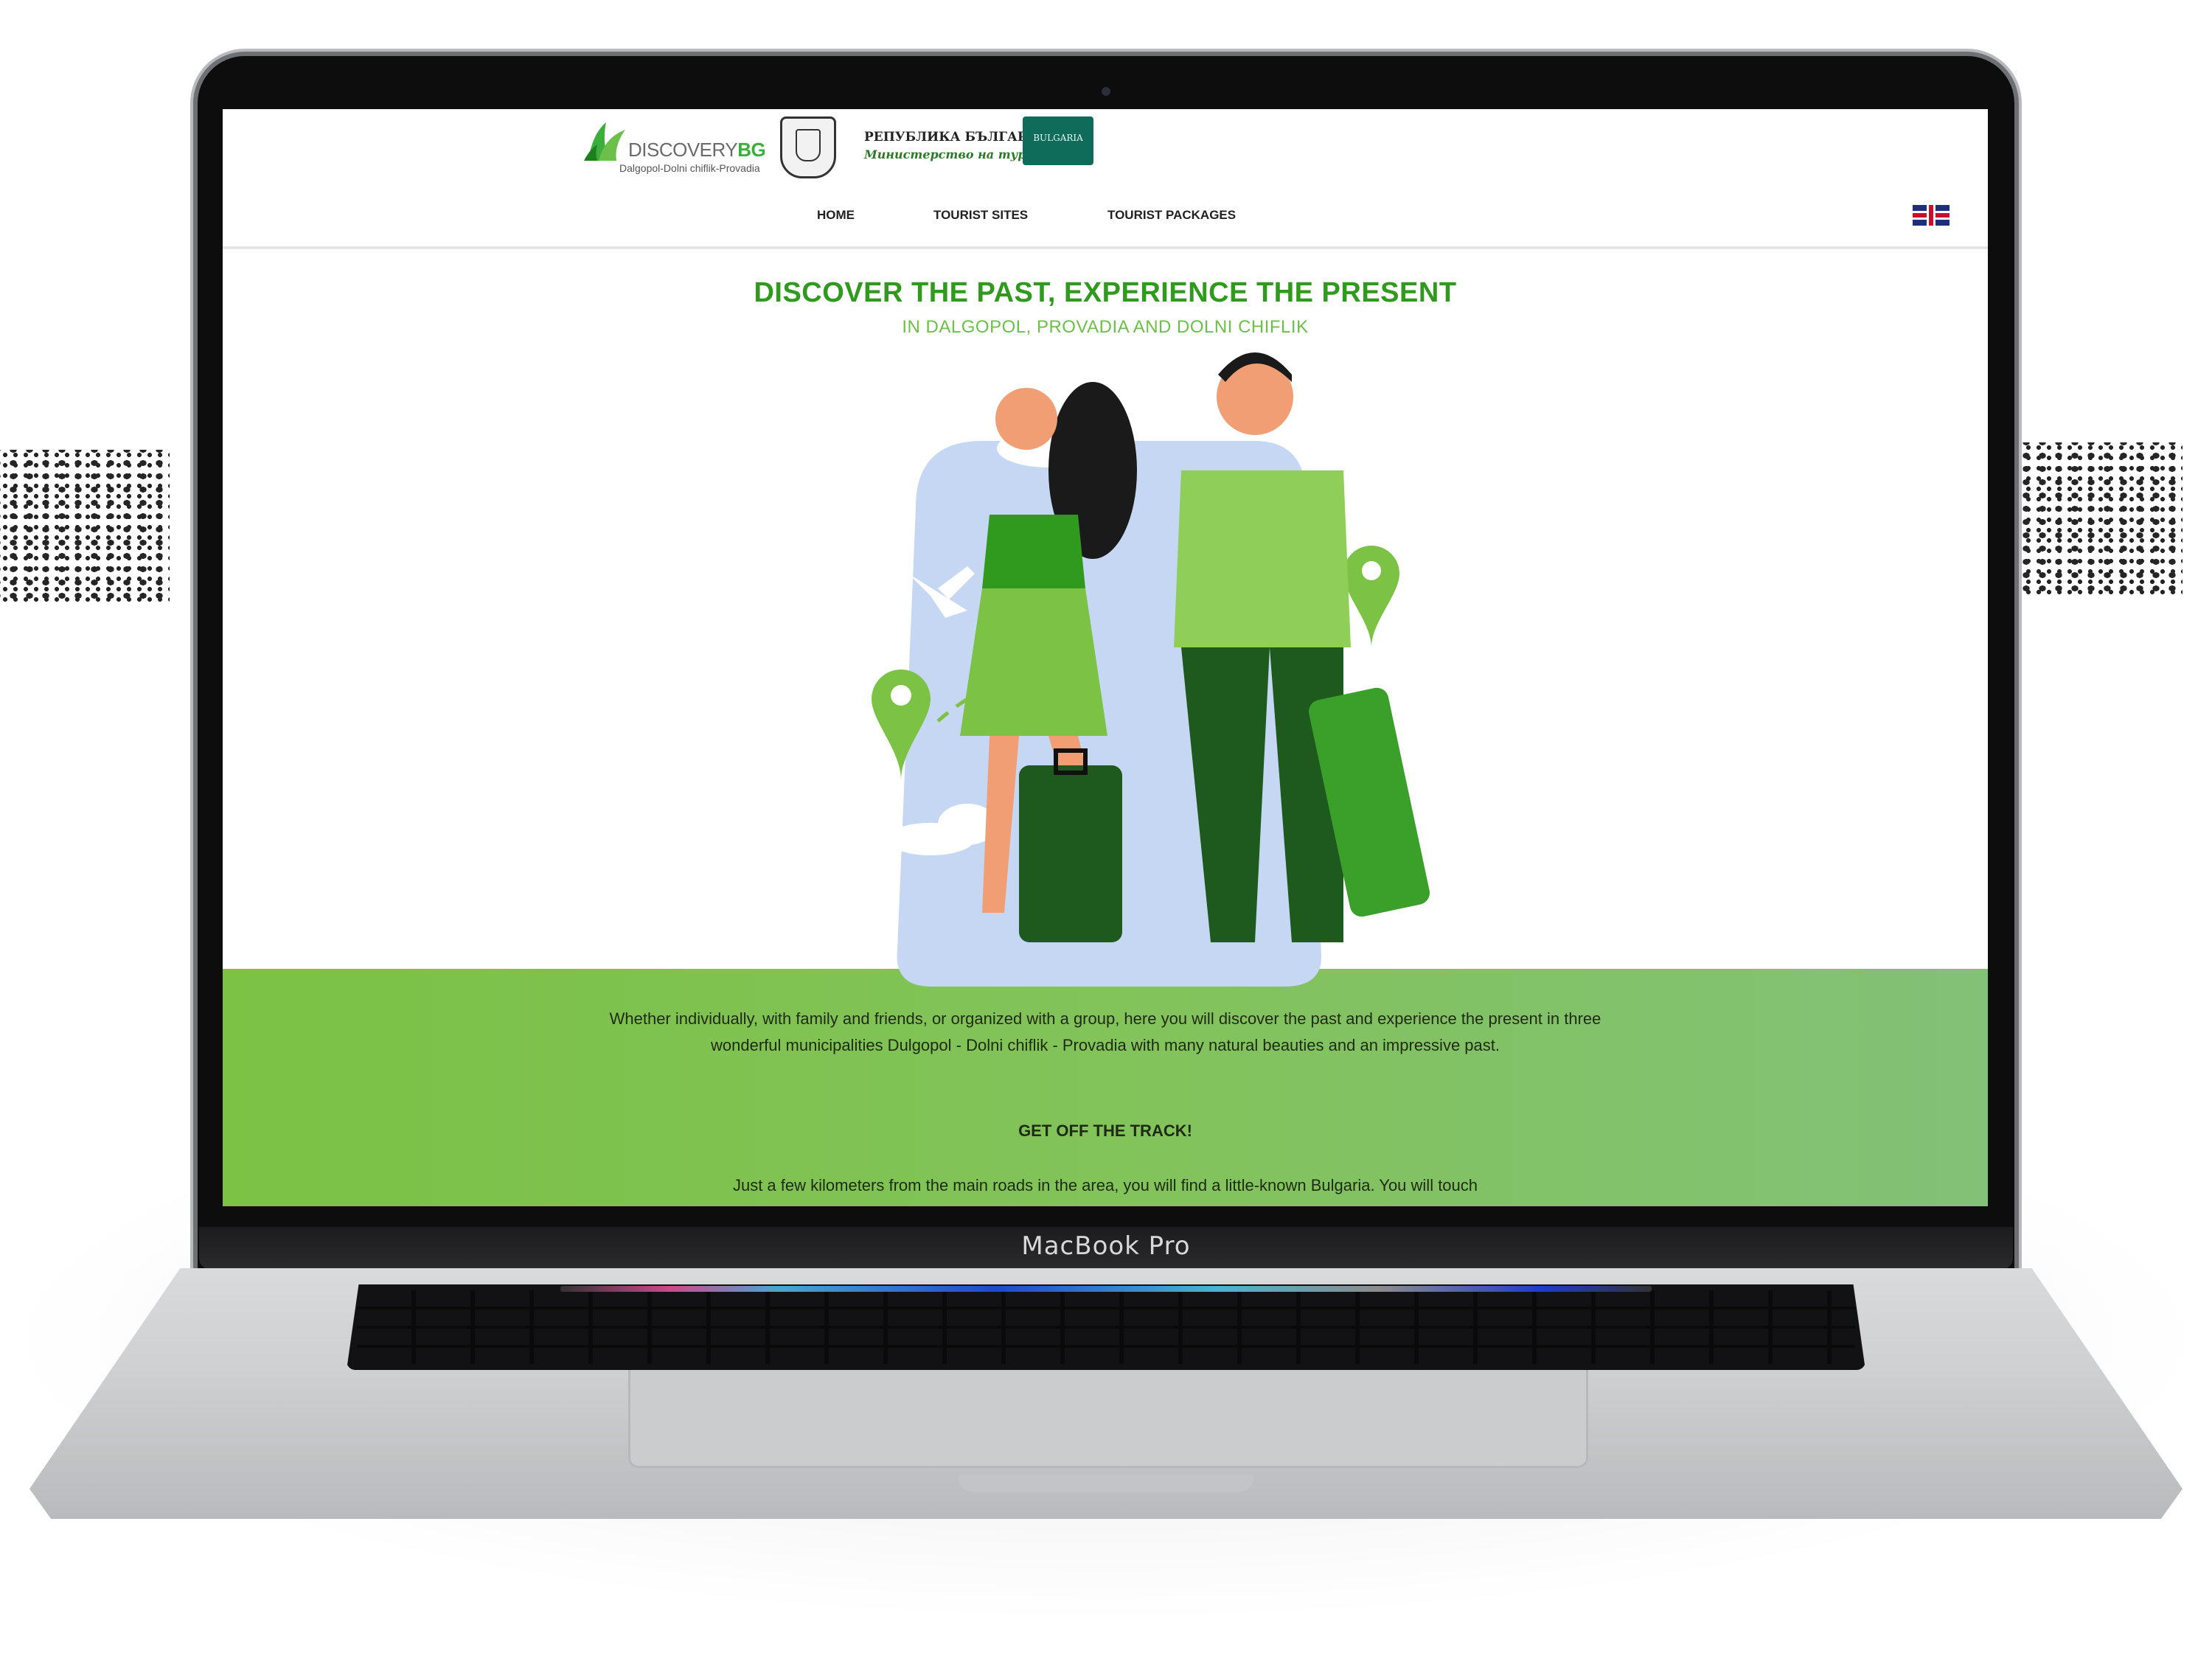 This screenshot has width=2212, height=1659. I want to click on touch-bar, so click(1106, 1289).